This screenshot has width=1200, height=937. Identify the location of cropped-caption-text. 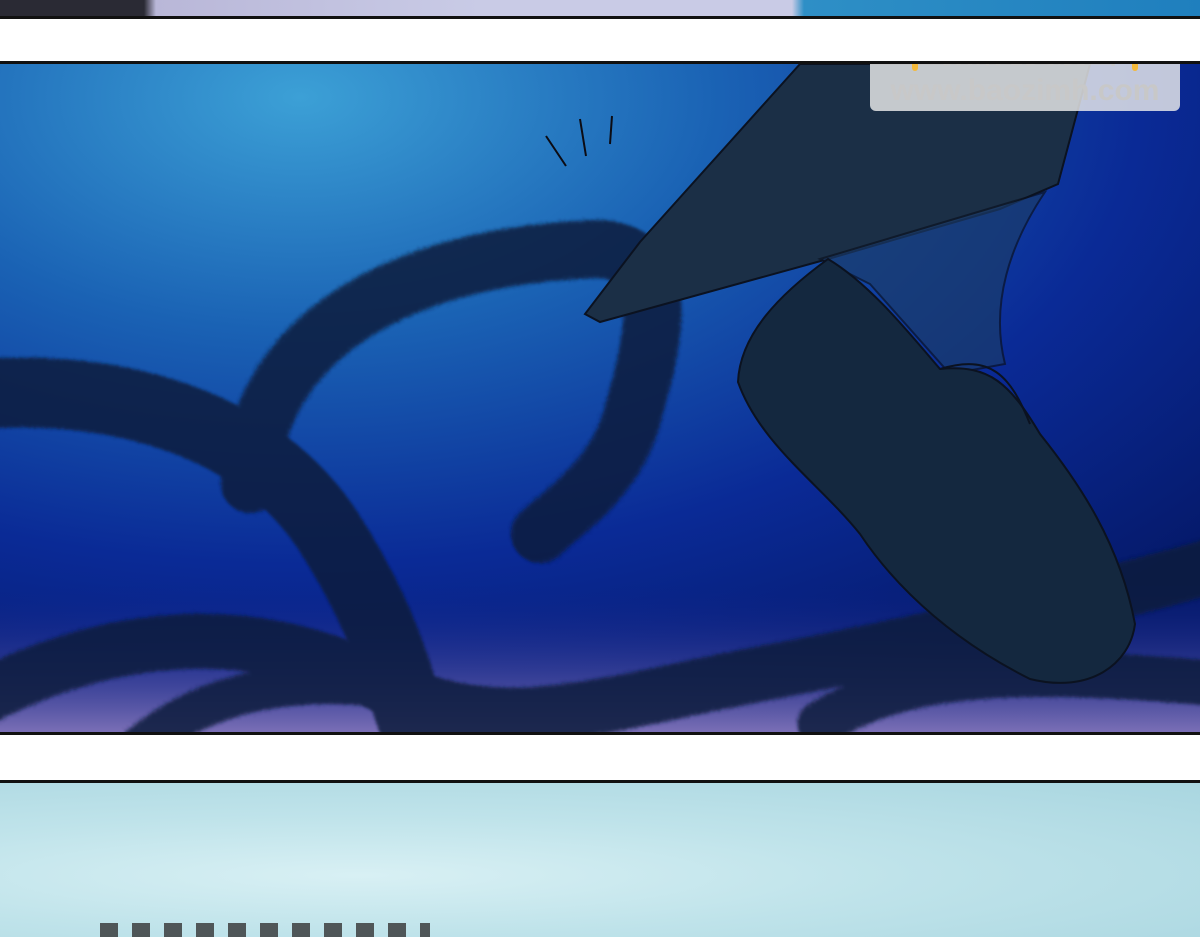
(265, 930).